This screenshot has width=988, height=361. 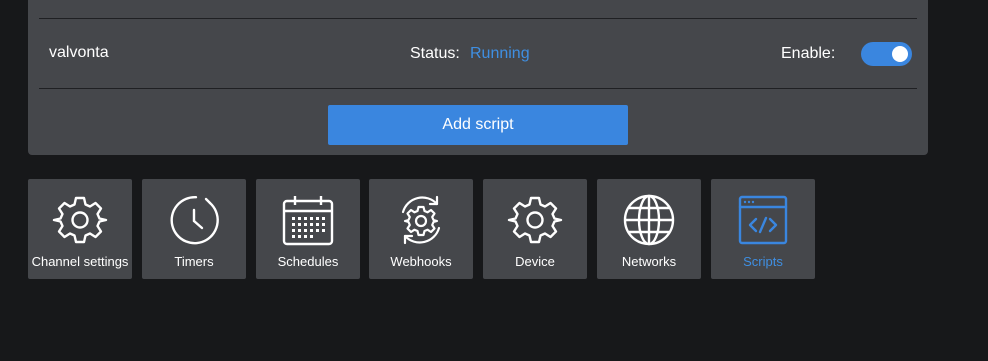 I want to click on nav-tile-scripts: Scripts, so click(x=763, y=229).